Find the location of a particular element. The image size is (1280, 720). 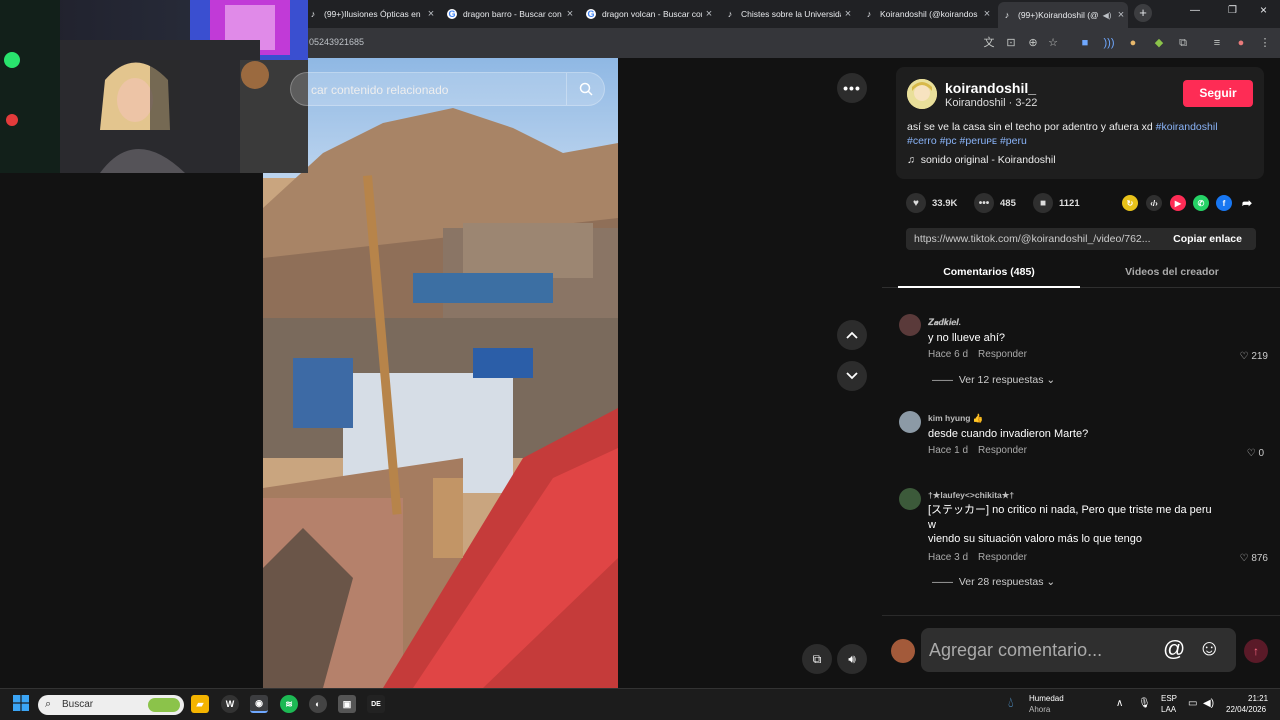

game-icon: DE is located at coordinates (376, 704).